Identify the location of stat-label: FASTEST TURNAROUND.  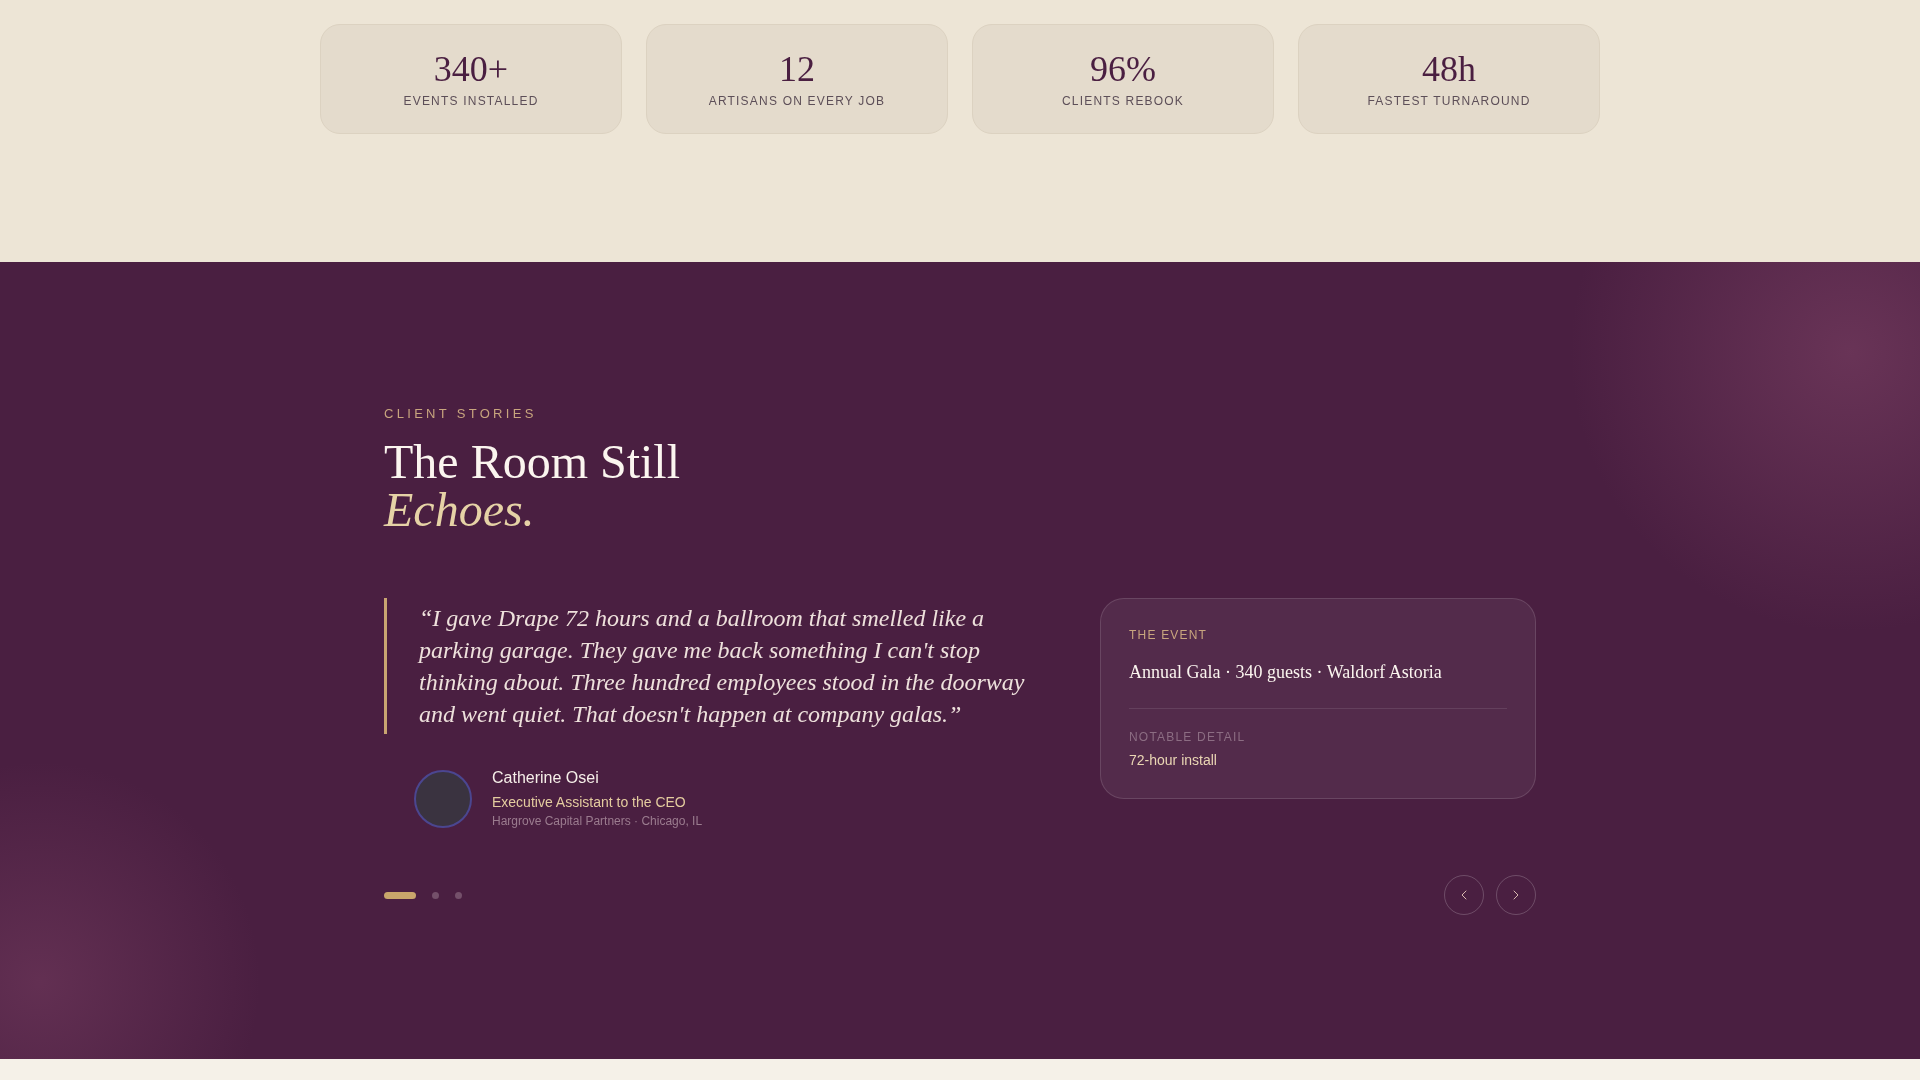
(1449, 101).